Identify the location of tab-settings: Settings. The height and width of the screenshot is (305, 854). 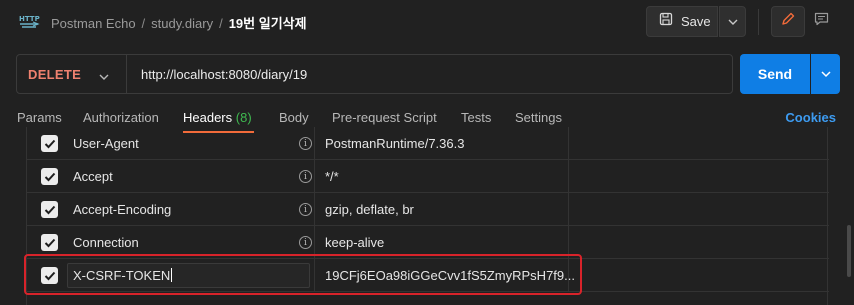
(538, 117).